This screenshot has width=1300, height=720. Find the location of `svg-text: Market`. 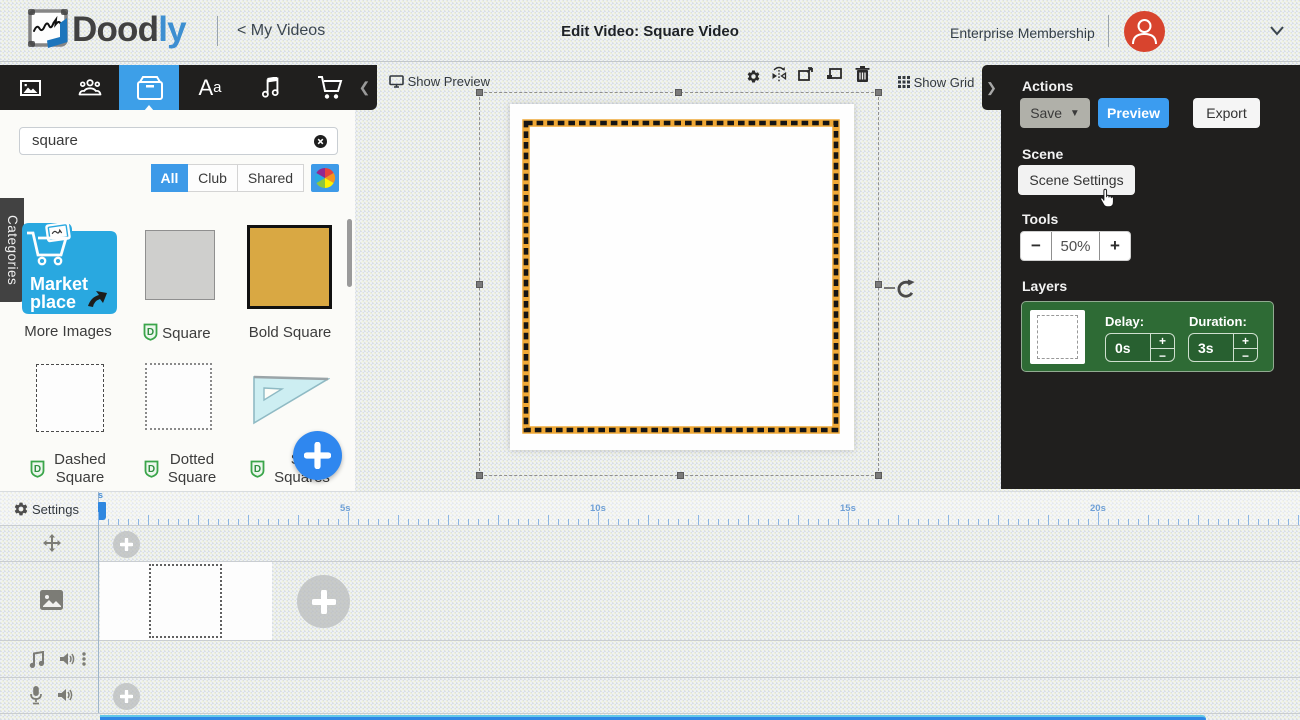

svg-text: Market is located at coordinates (59, 284).